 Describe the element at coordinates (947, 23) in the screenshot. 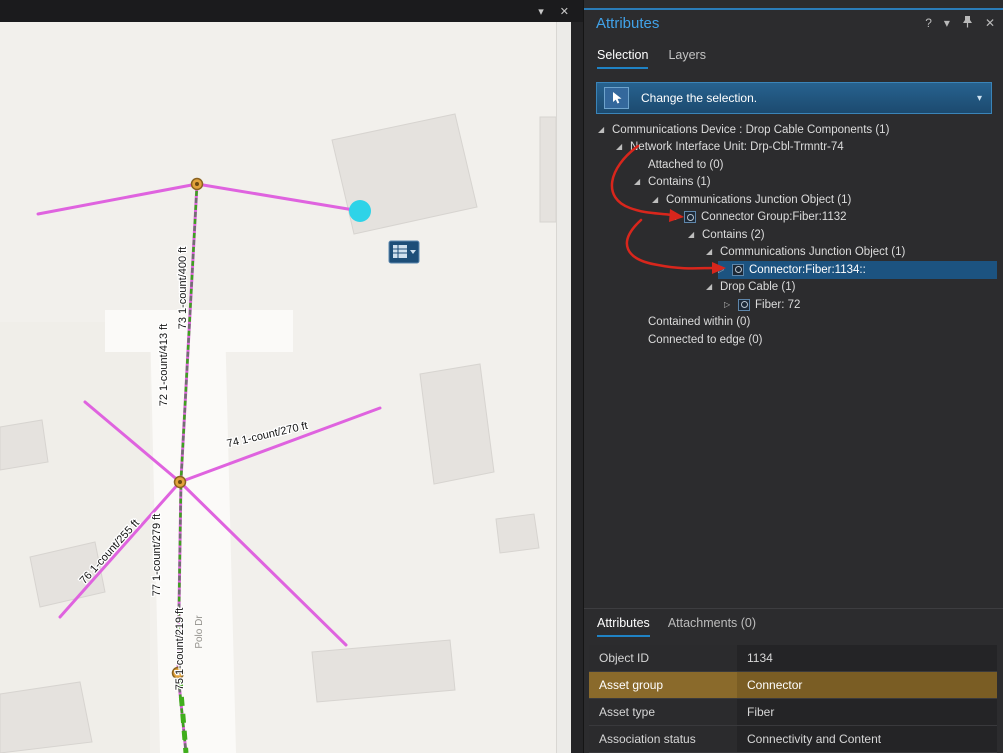

I see `panel-menu-caret-icon: ▾` at that location.